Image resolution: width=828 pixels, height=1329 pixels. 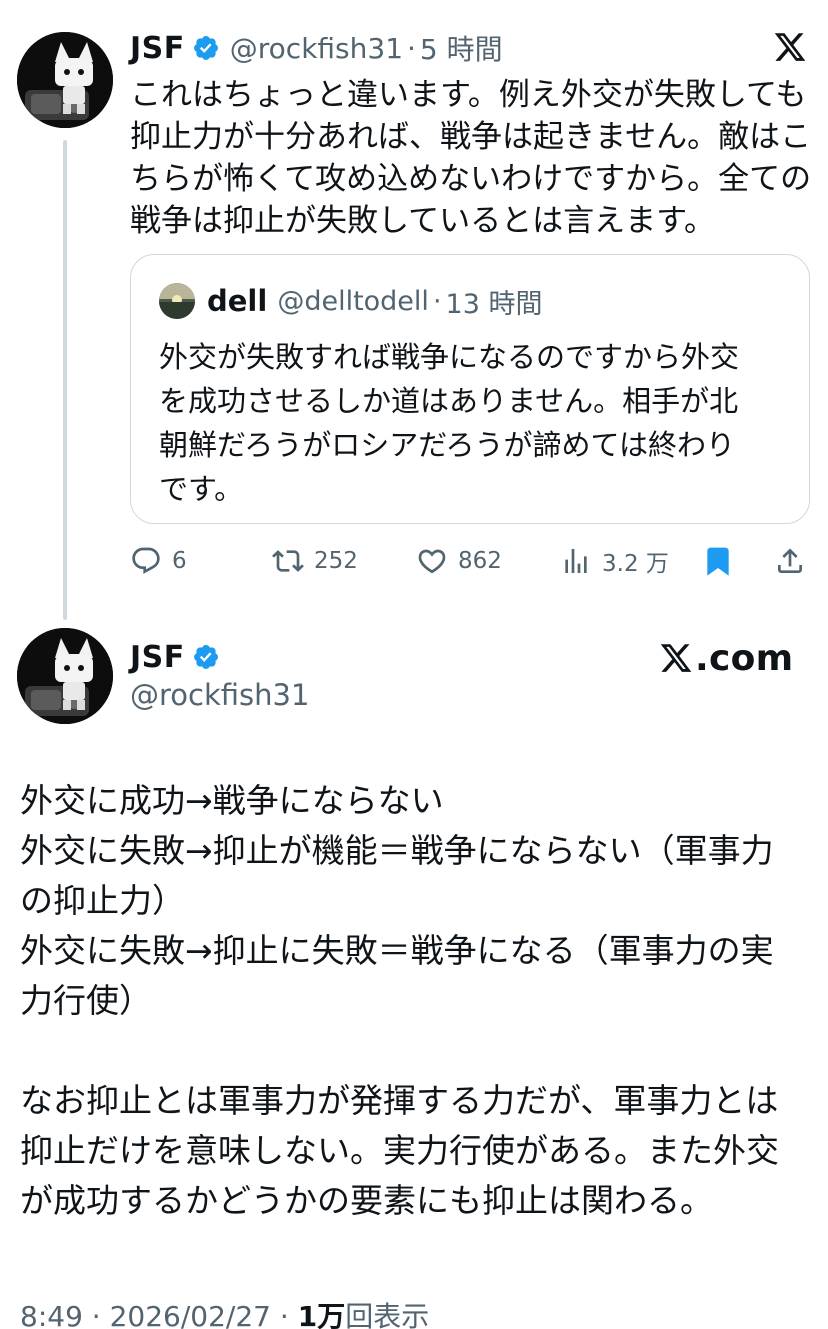 I want to click on reply-icon, so click(x=146, y=561).